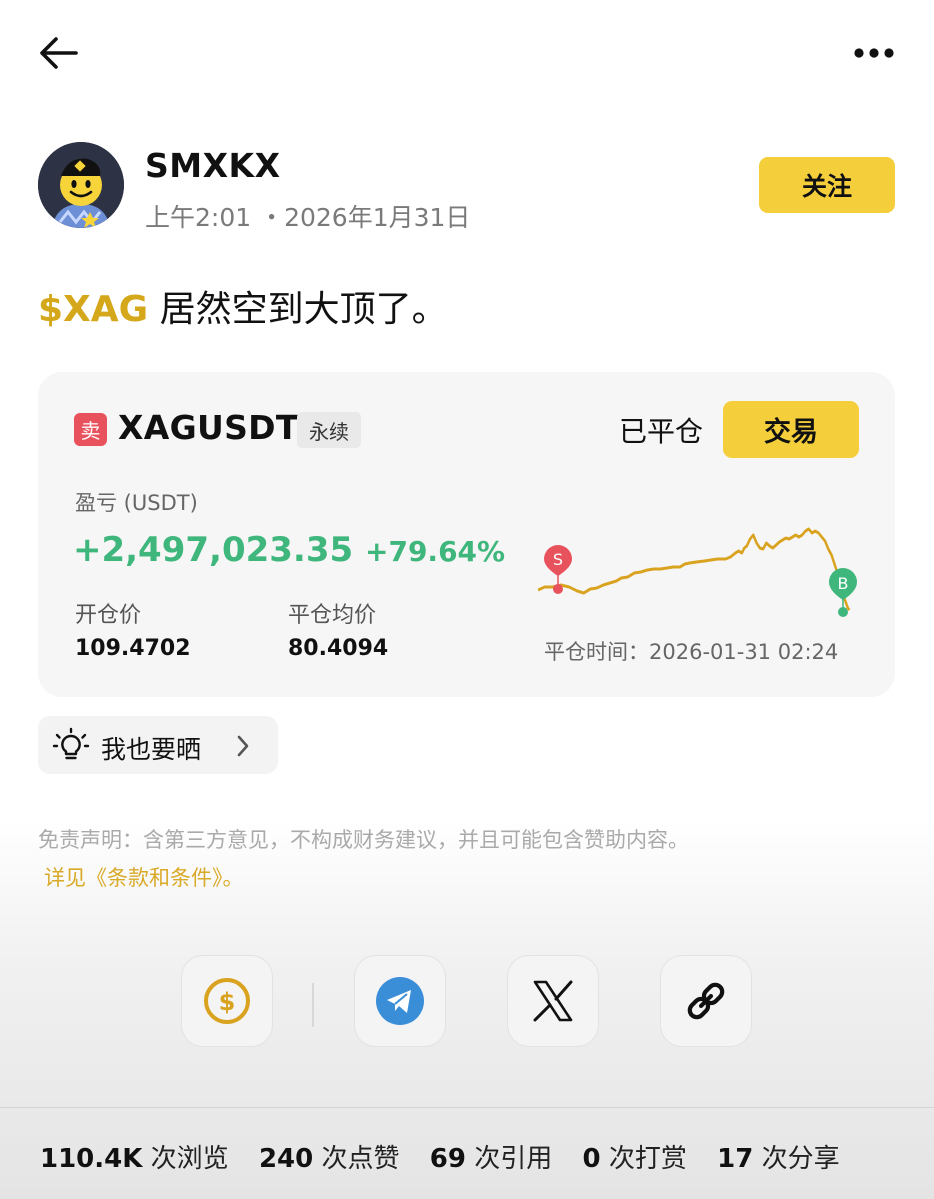  I want to click on price-sparkline-chart: S B, so click(697, 572).